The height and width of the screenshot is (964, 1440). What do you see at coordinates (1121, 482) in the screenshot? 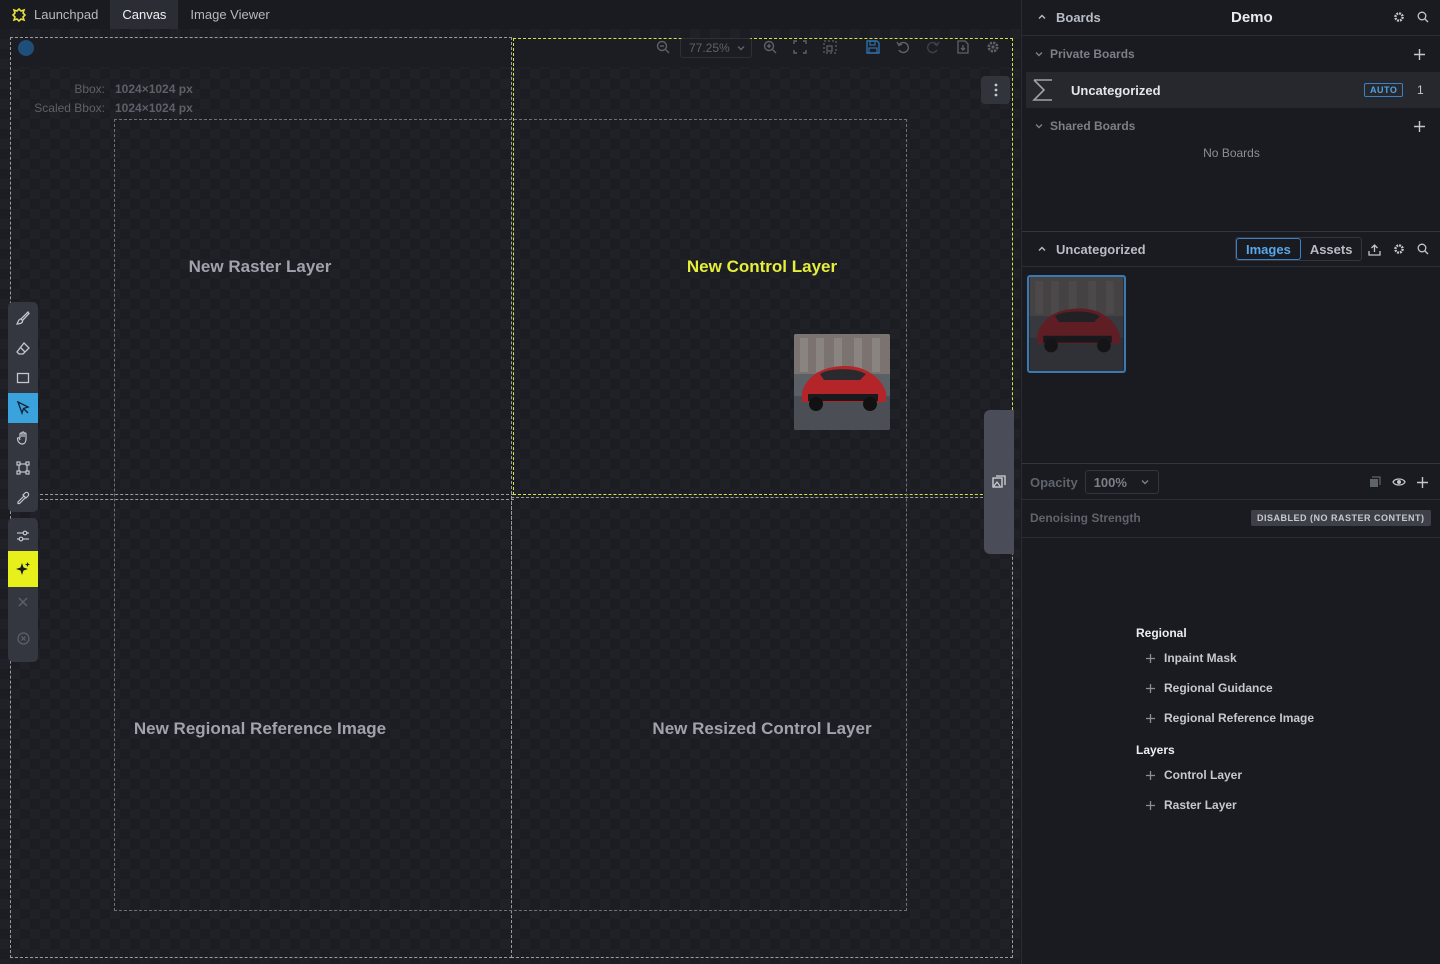
I see `opacity-select: 100%` at bounding box center [1121, 482].